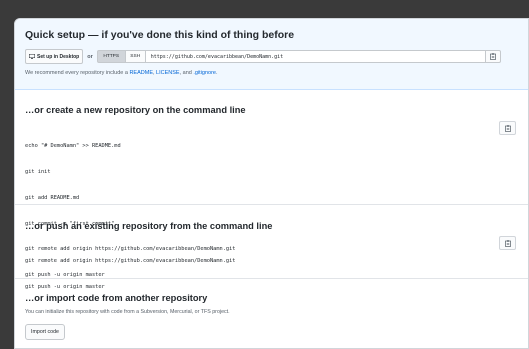 The width and height of the screenshot is (529, 349). I want to click on code-line: git init, so click(38, 171).